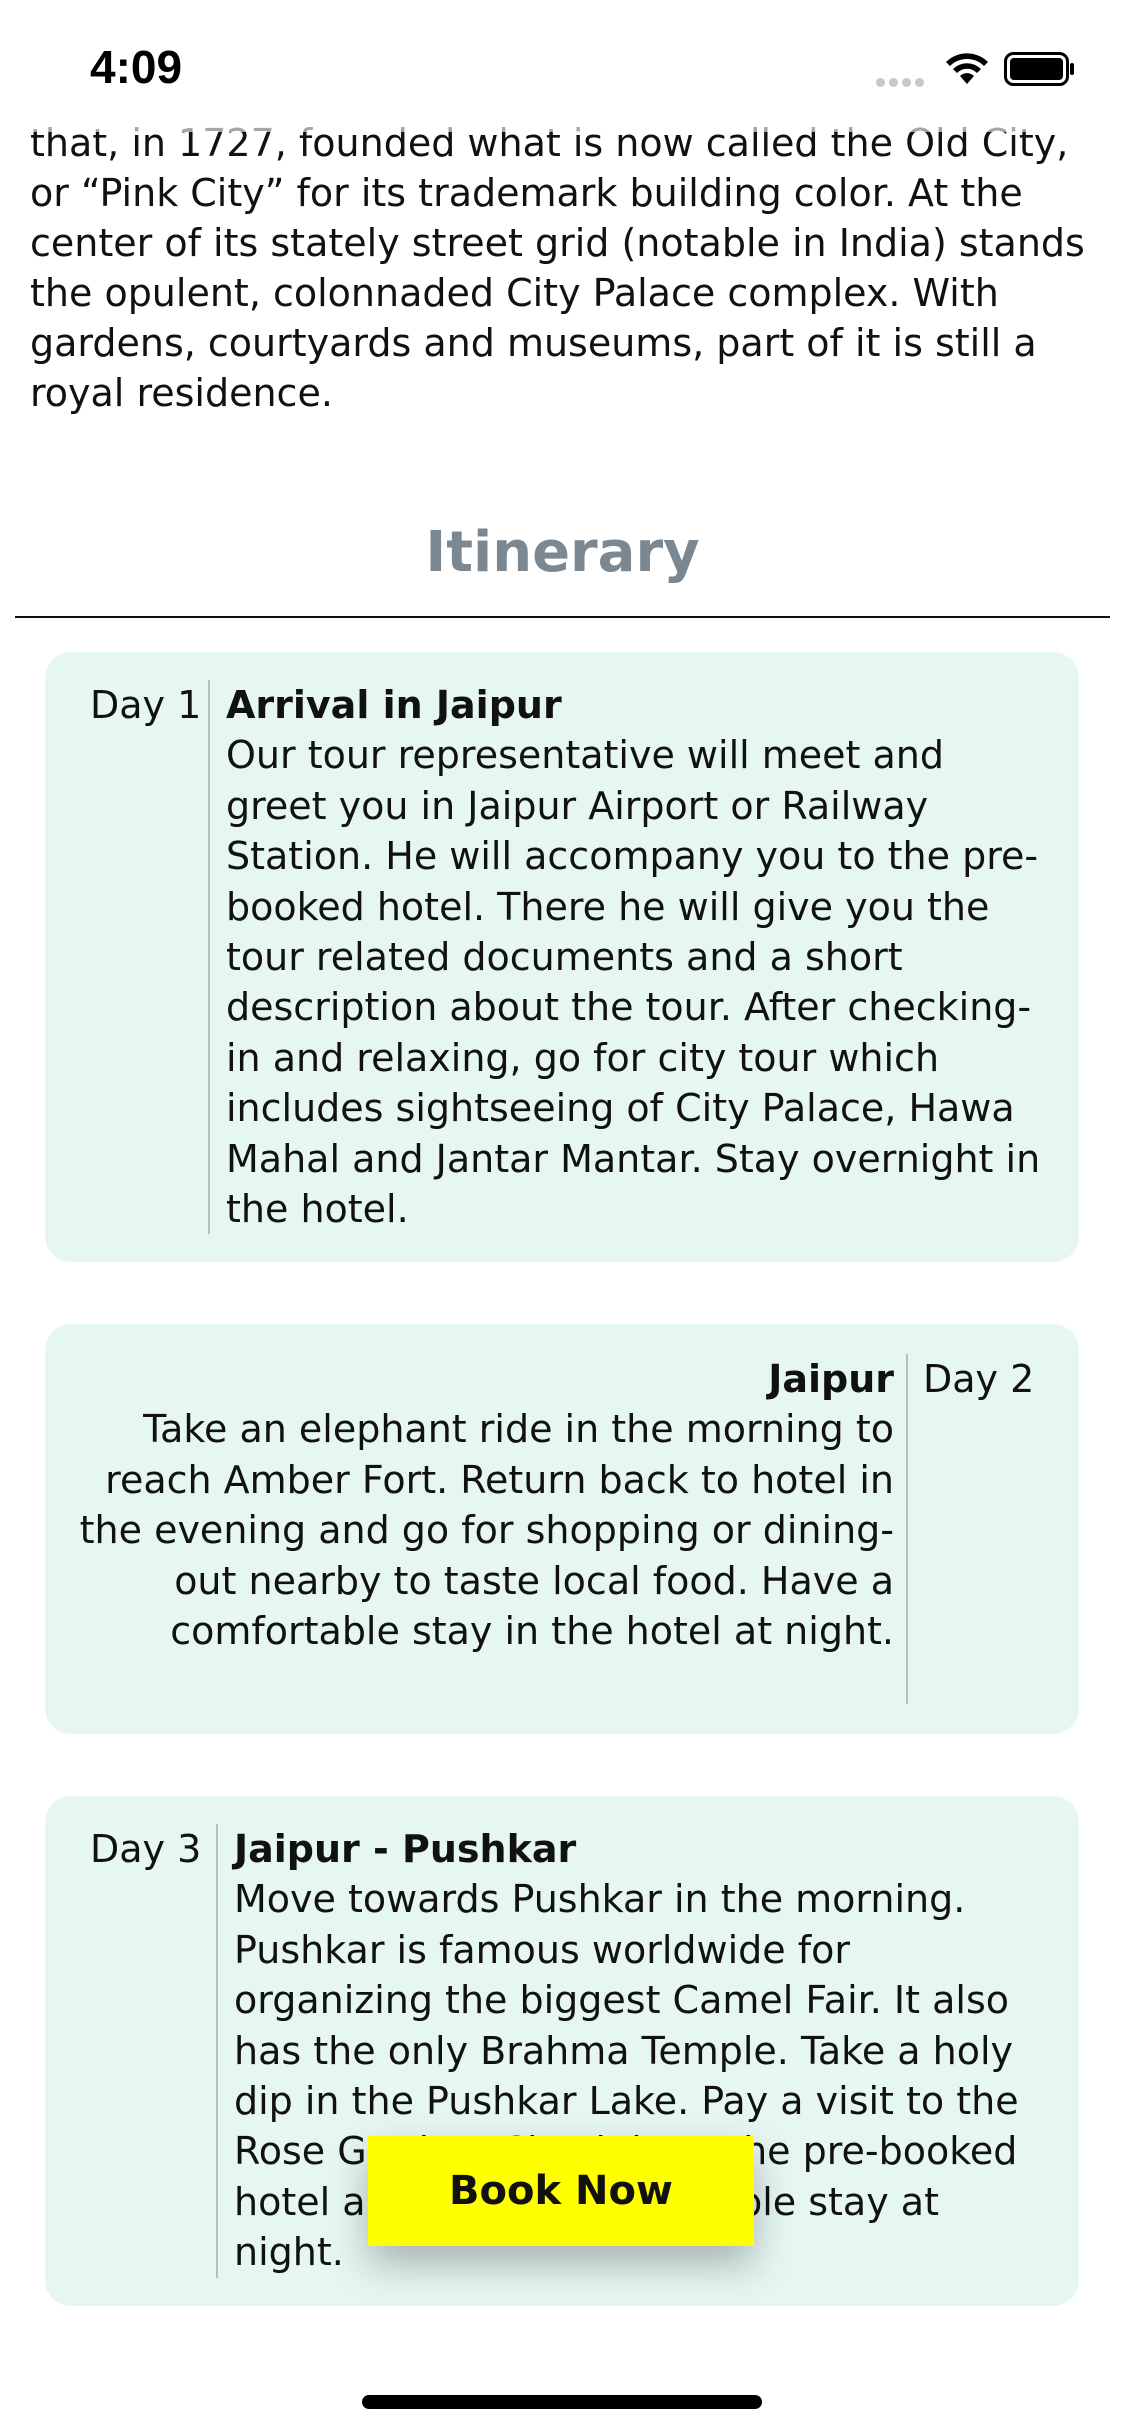 Image resolution: width=1125 pixels, height=2436 pixels. I want to click on day-title: Jaipur - Pushkar, so click(405, 1849).